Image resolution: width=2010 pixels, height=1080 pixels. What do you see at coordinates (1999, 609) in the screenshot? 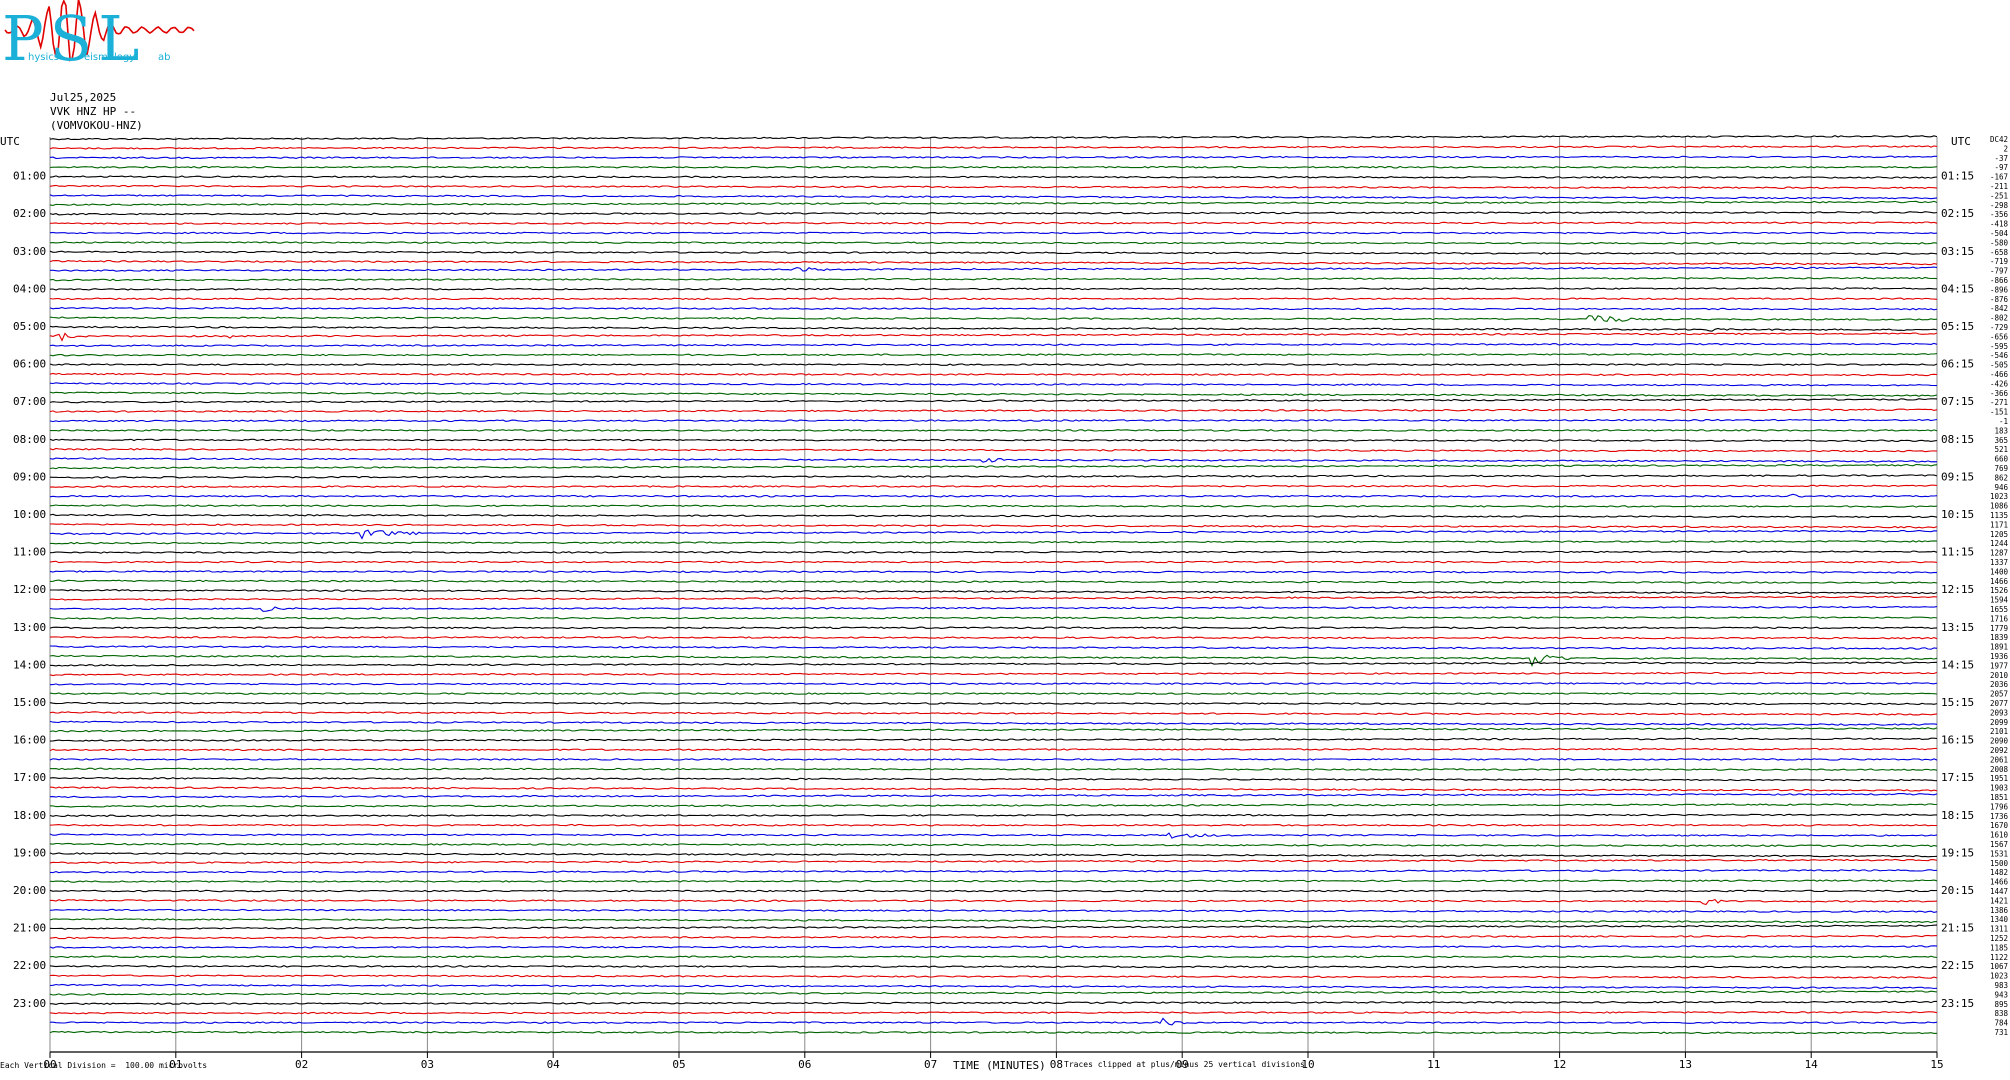
I see `offset-label: 1655` at bounding box center [1999, 609].